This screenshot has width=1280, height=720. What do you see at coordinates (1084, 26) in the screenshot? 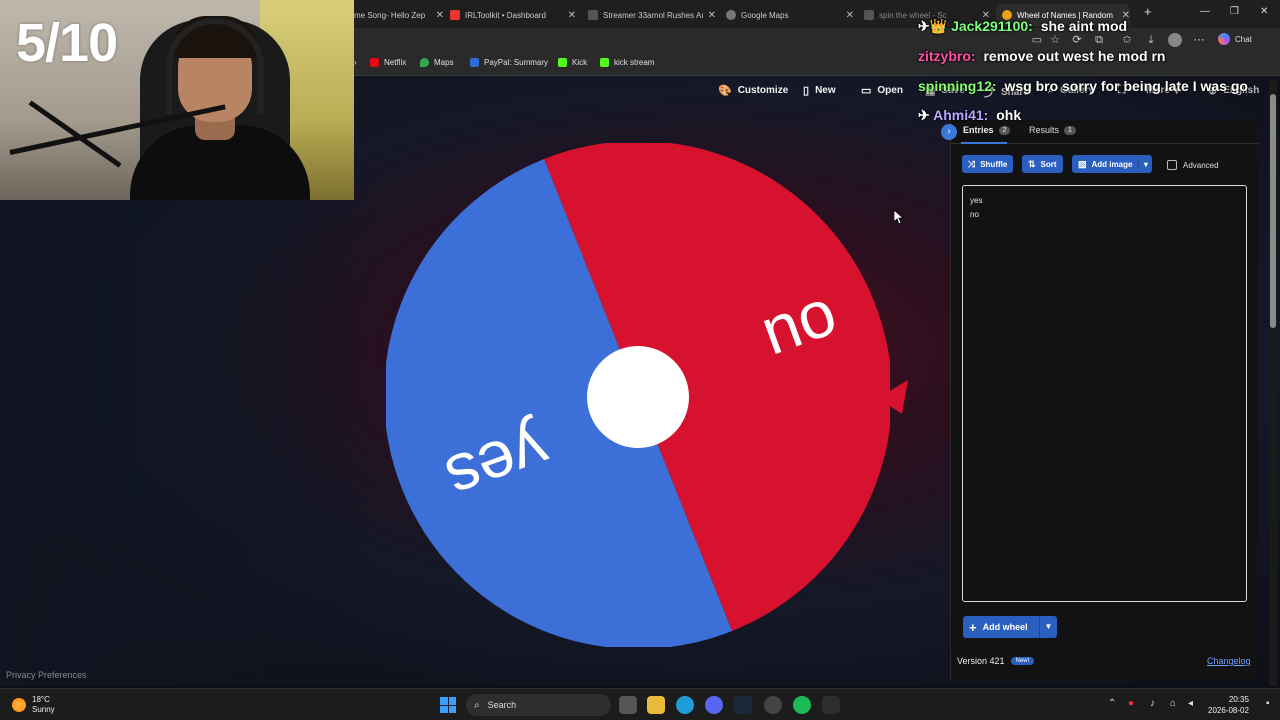
I see `chat-text: she aint mod` at bounding box center [1084, 26].